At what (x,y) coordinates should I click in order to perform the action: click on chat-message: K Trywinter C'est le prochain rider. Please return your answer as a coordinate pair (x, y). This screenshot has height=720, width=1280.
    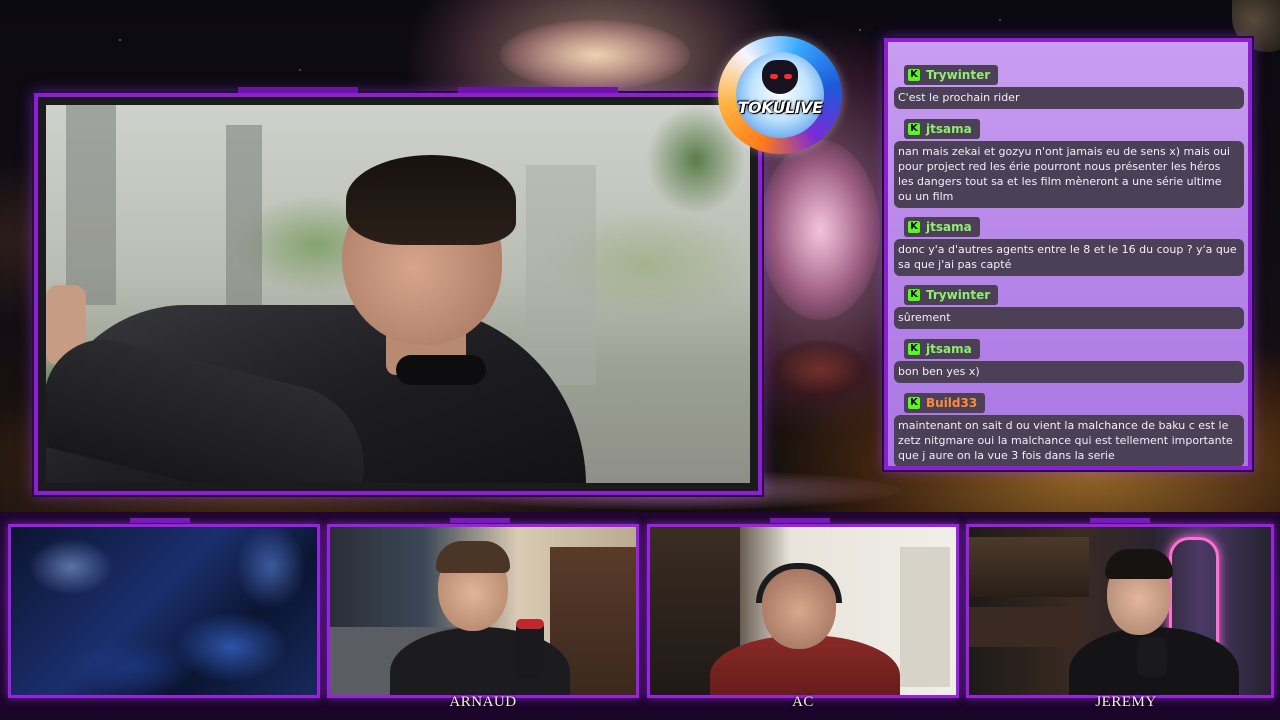
    Looking at the image, I should click on (1069, 85).